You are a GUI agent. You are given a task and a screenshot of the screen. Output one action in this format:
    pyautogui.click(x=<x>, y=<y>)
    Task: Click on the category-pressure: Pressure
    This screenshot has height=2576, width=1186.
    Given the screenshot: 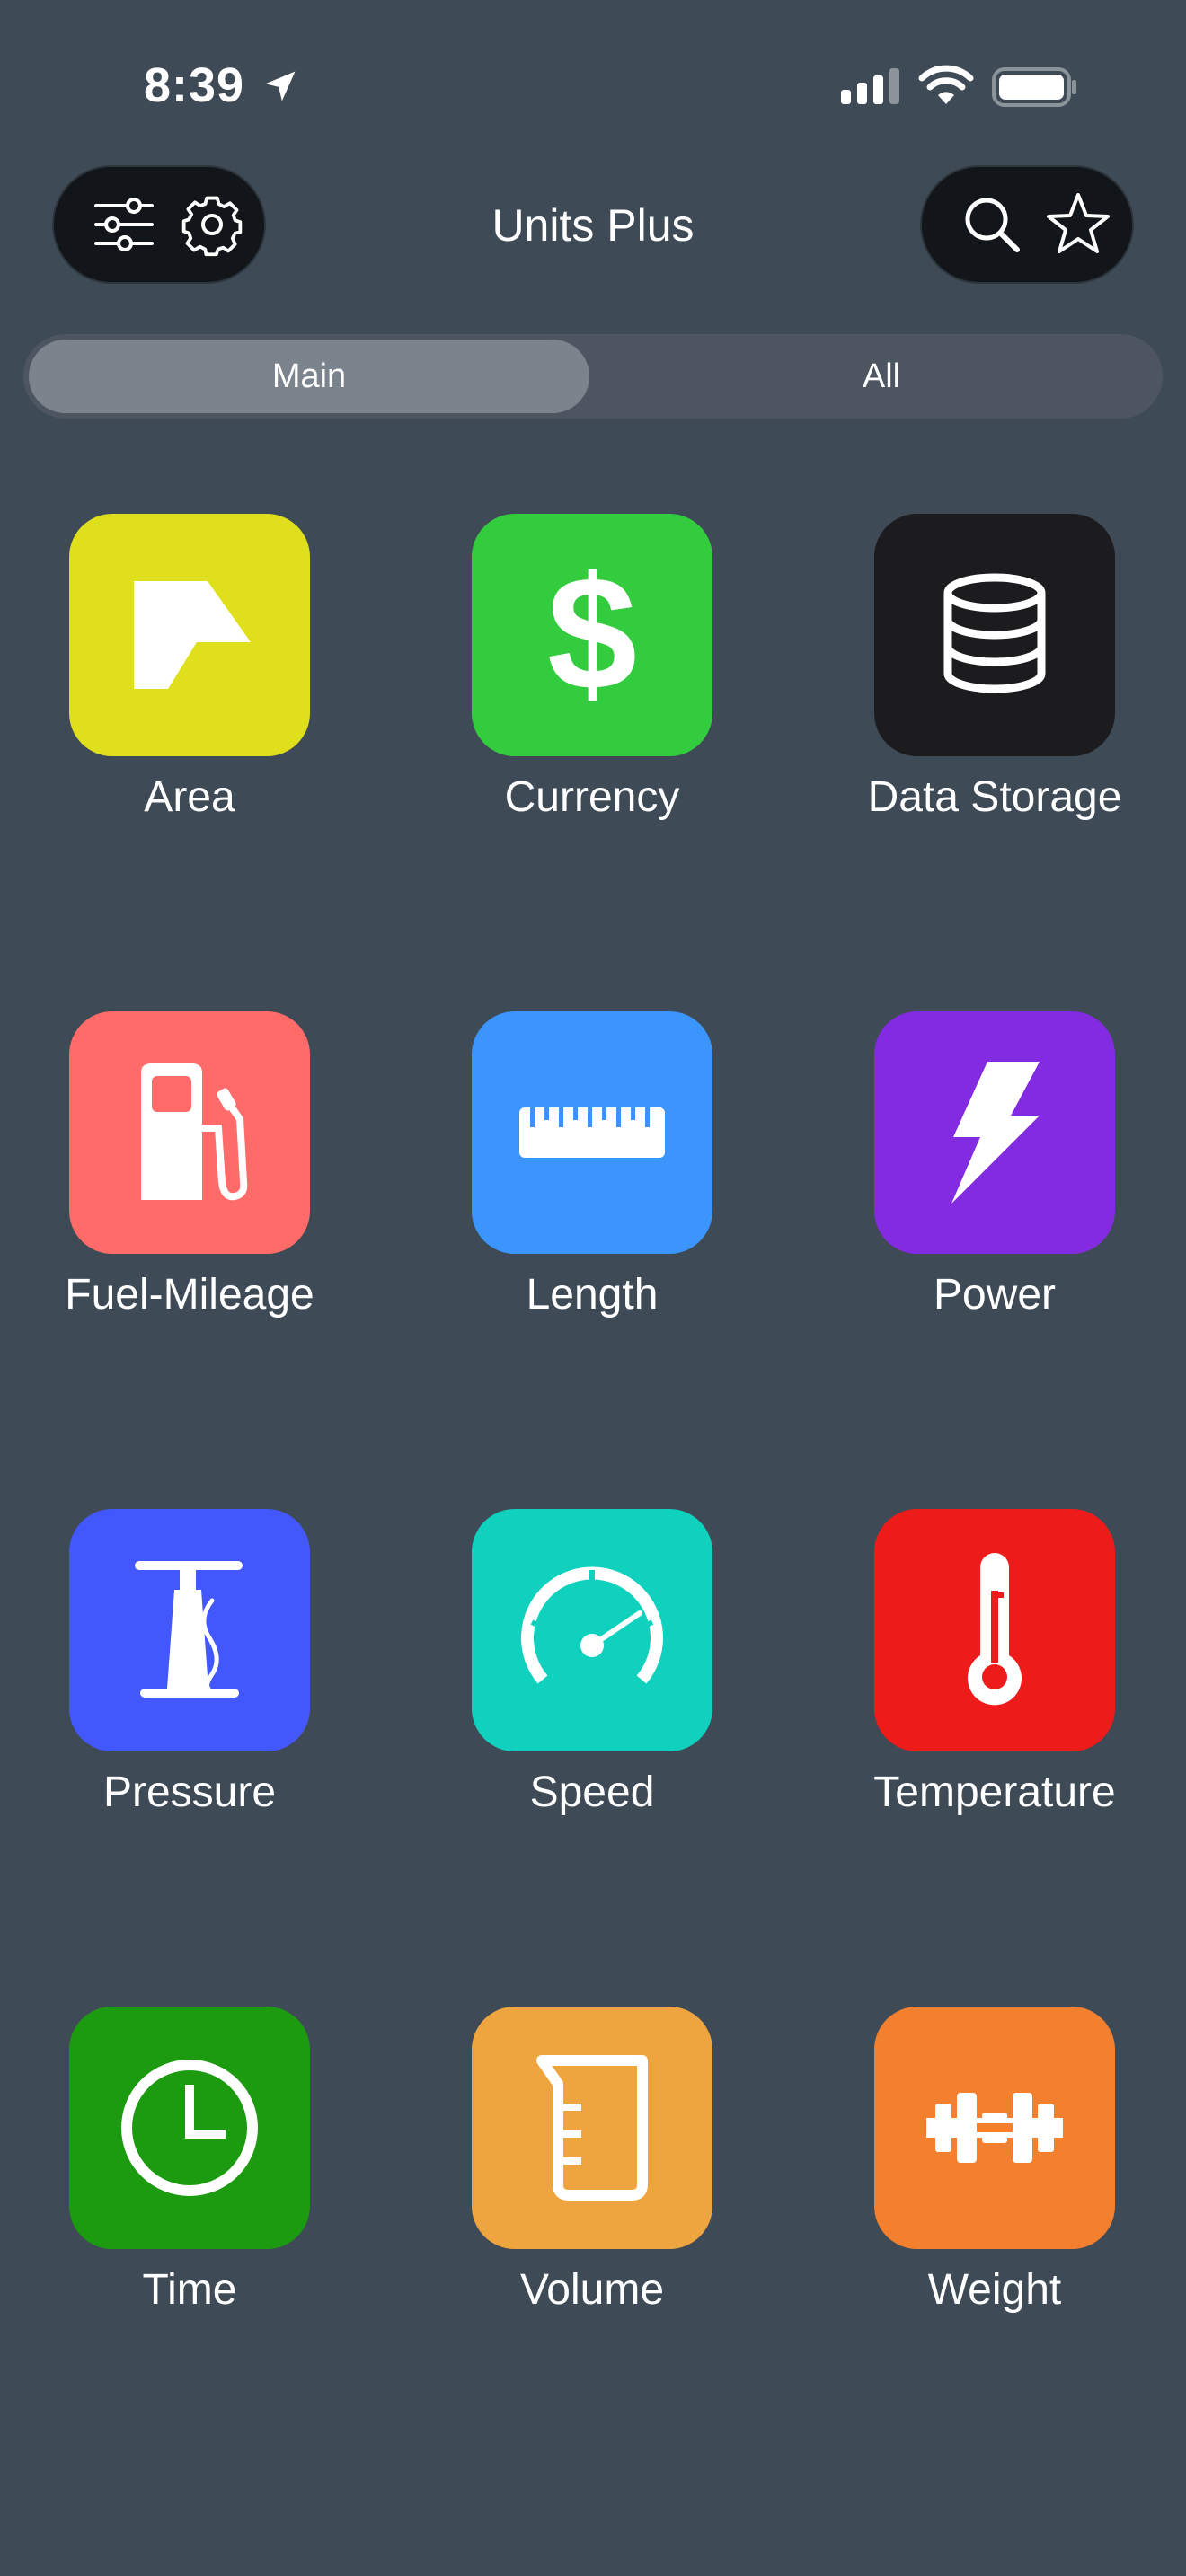 What is the action you would take?
    pyautogui.click(x=156, y=1679)
    